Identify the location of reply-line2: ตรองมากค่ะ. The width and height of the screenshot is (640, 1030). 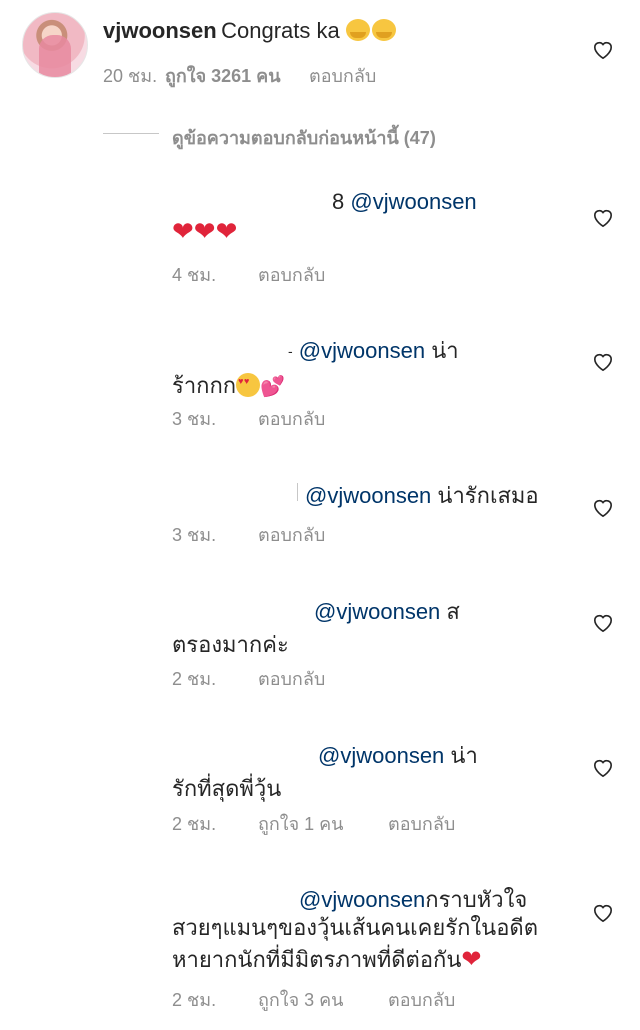
(230, 644).